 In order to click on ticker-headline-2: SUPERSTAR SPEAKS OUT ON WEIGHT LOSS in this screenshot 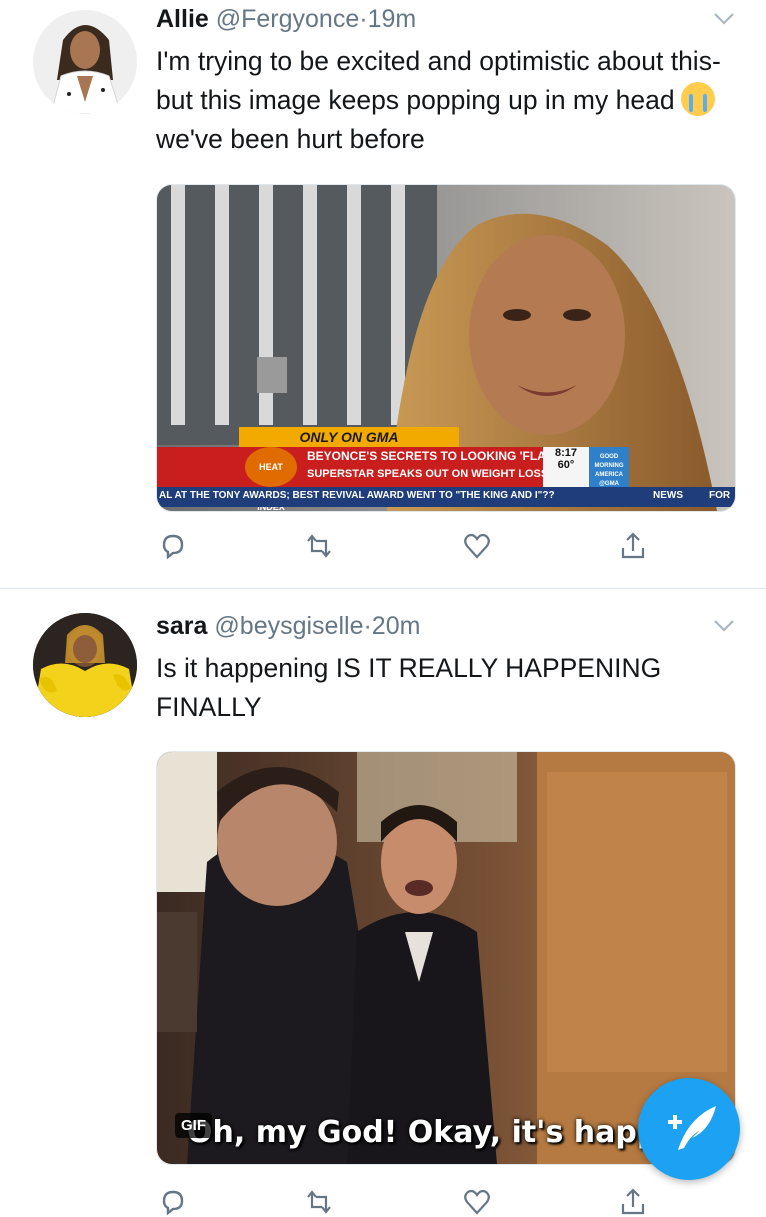, I will do `click(428, 474)`.